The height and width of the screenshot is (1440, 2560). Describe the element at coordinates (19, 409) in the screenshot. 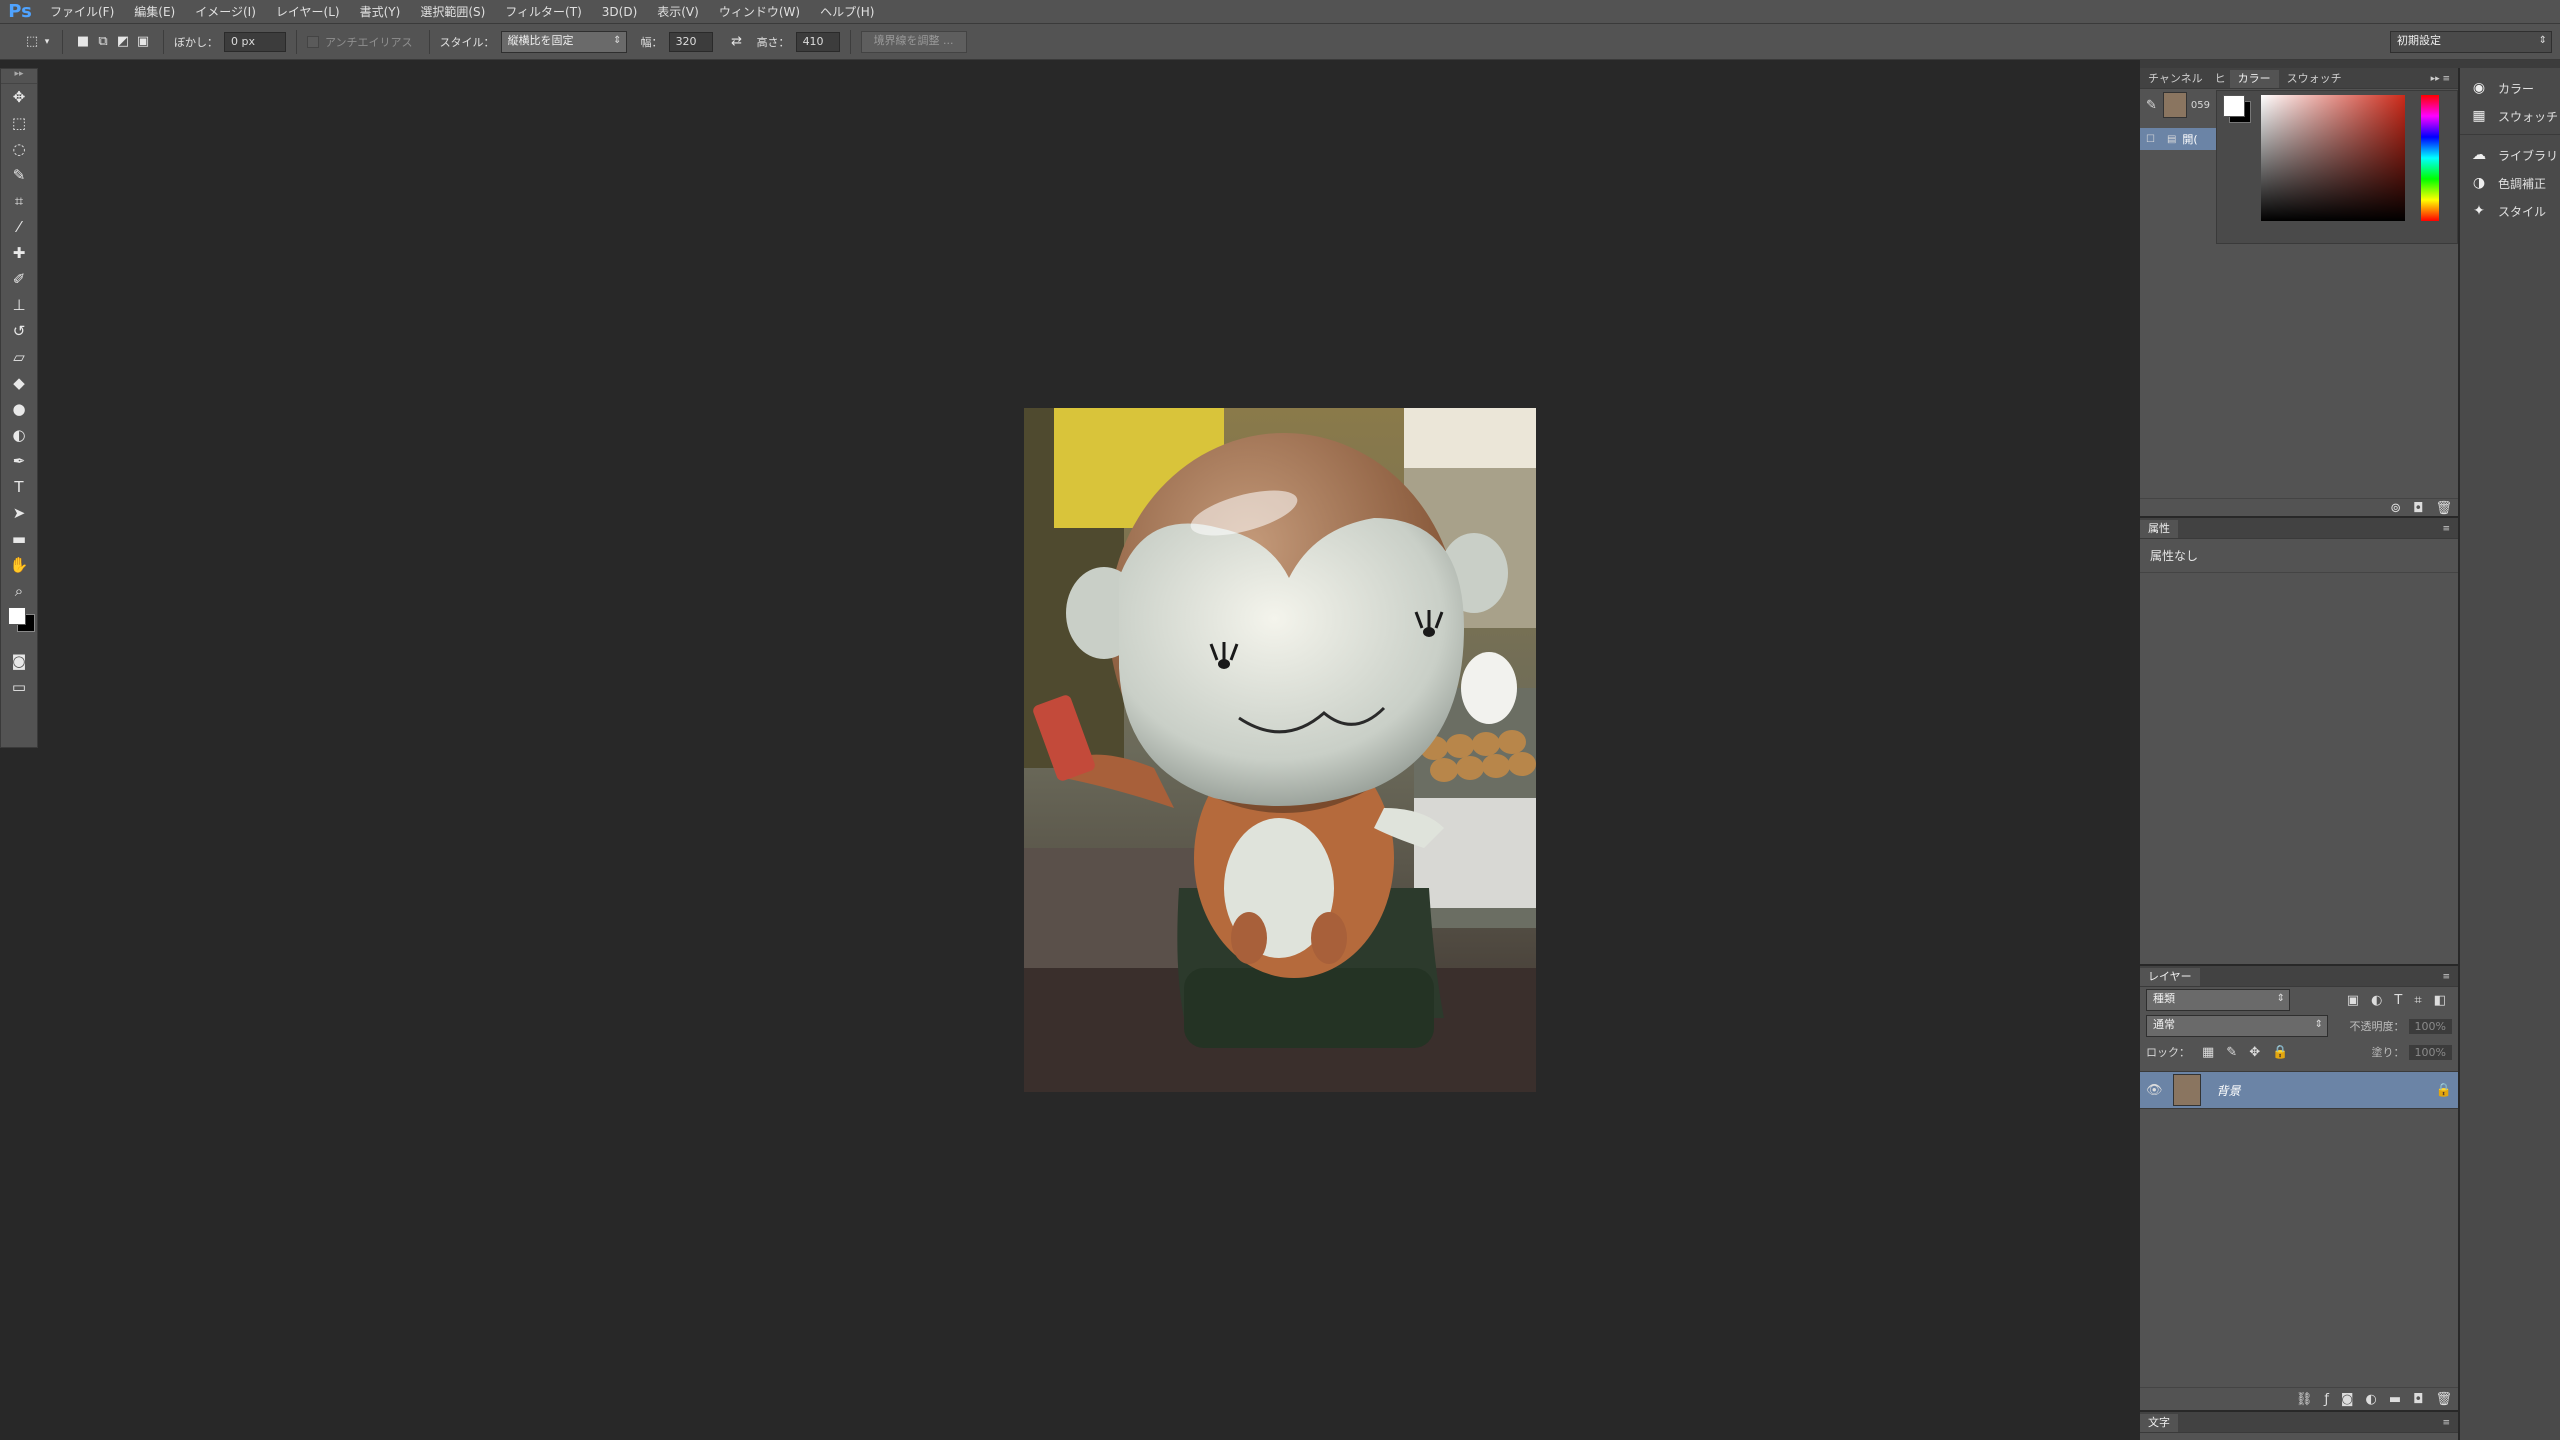

I see `blur-tool-icon: ●` at that location.